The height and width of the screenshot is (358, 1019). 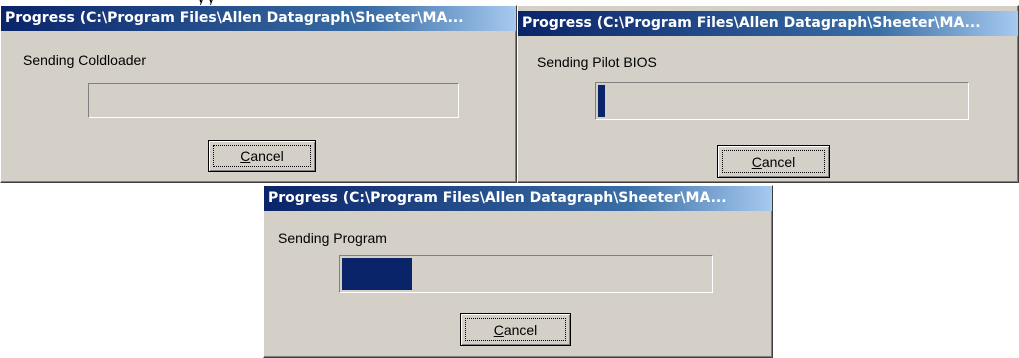 I want to click on status-text: Sending Pilot BIOS, so click(x=597, y=62).